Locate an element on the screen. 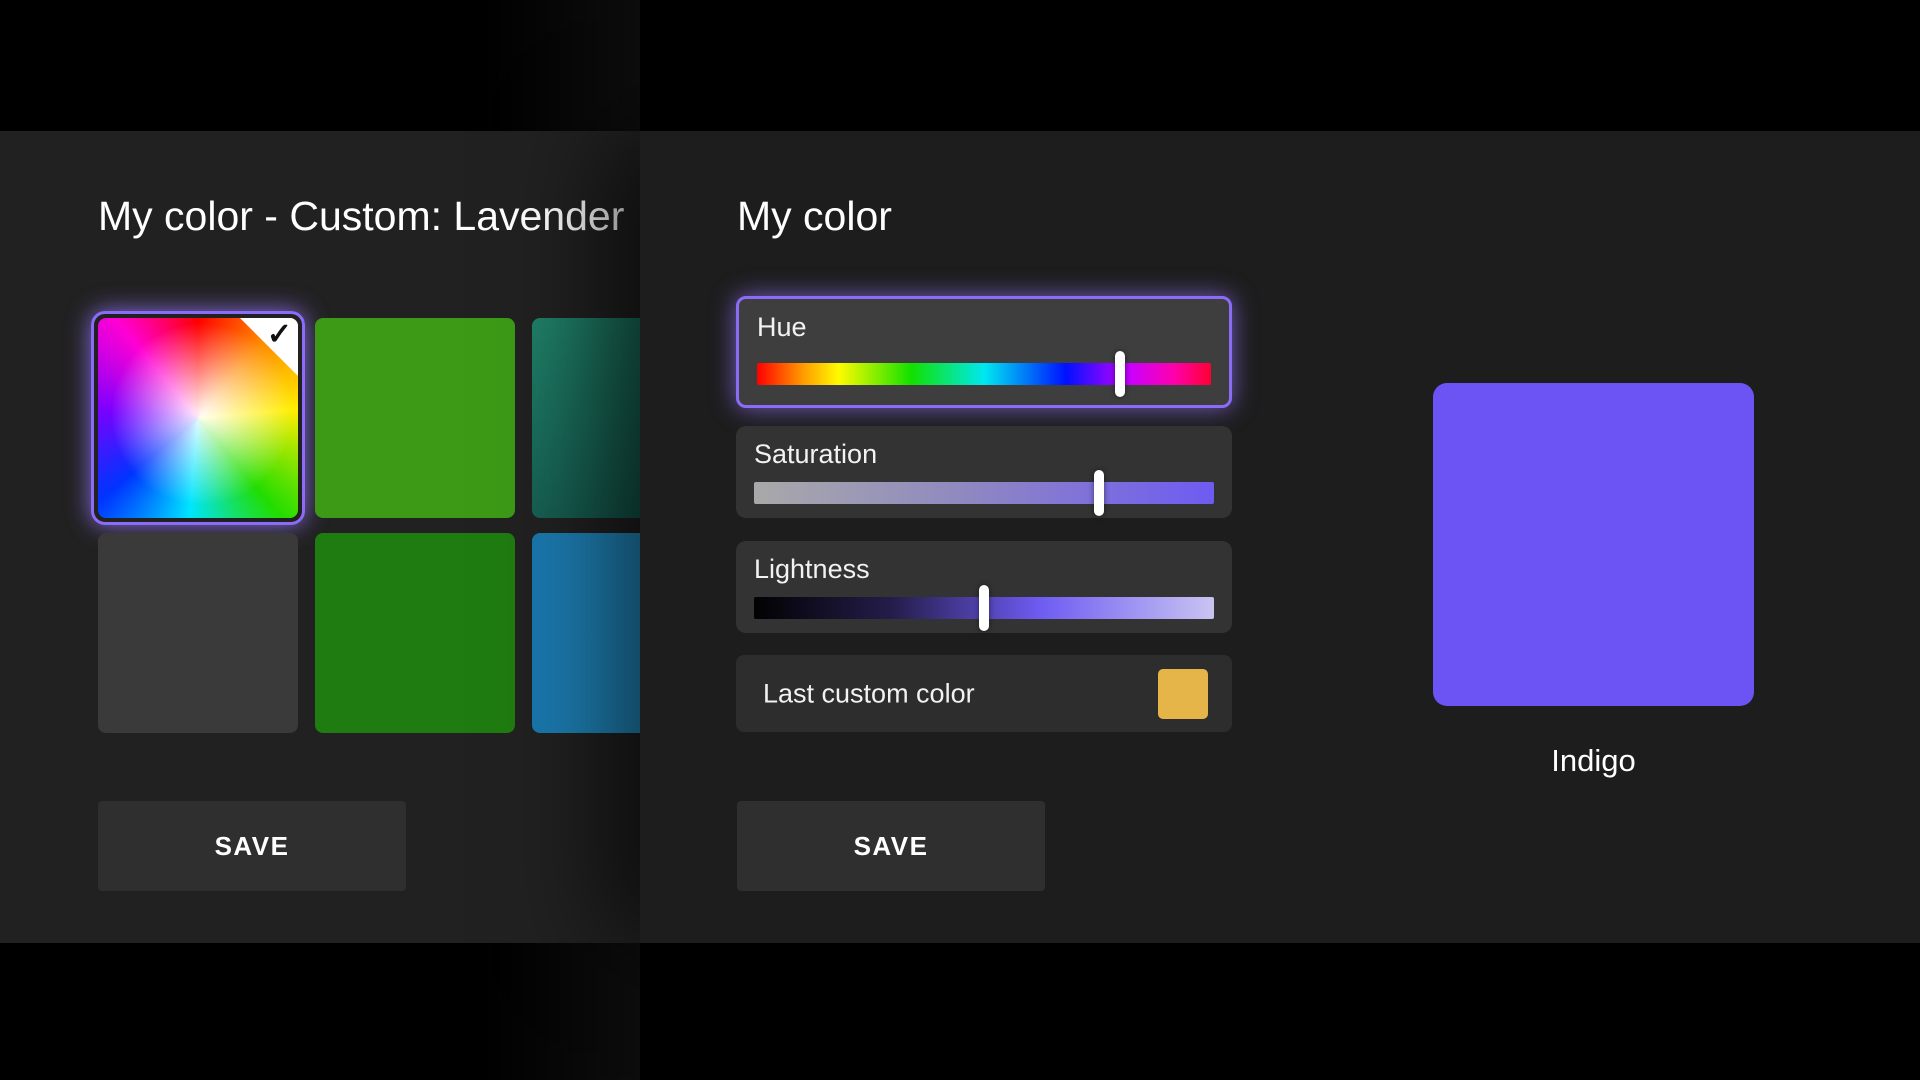 The image size is (1920, 1080). saturation-slider-group: Saturation is located at coordinates (984, 472).